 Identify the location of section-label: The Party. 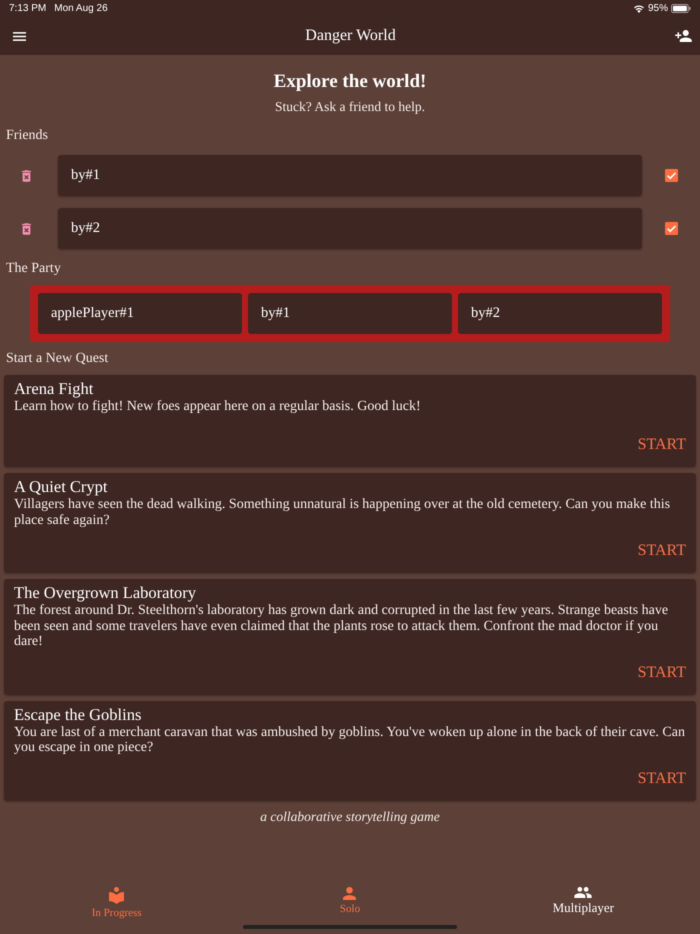
(33, 269).